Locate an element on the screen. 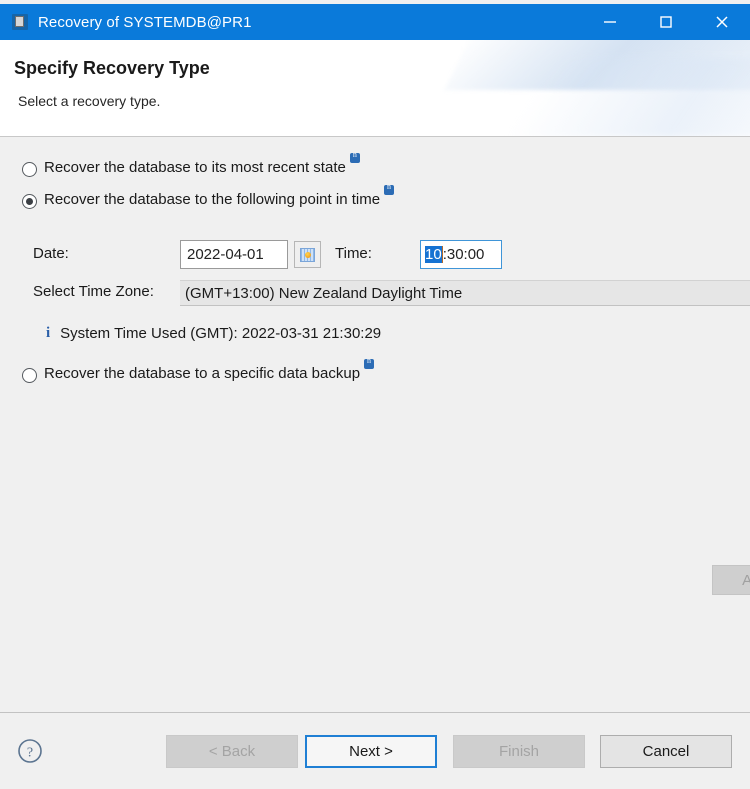  time-label: Time: is located at coordinates (353, 253).